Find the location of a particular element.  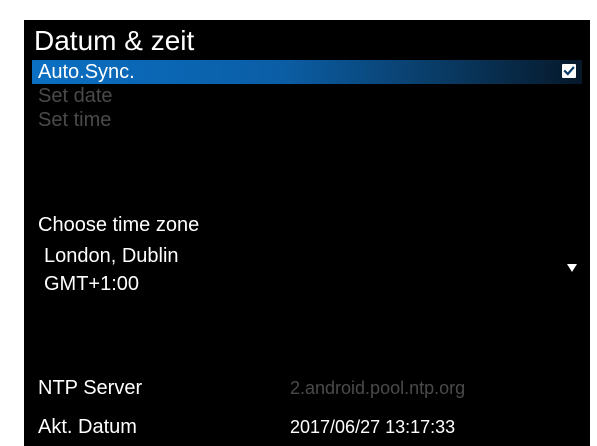

checkbox-checked-icon is located at coordinates (569, 71).